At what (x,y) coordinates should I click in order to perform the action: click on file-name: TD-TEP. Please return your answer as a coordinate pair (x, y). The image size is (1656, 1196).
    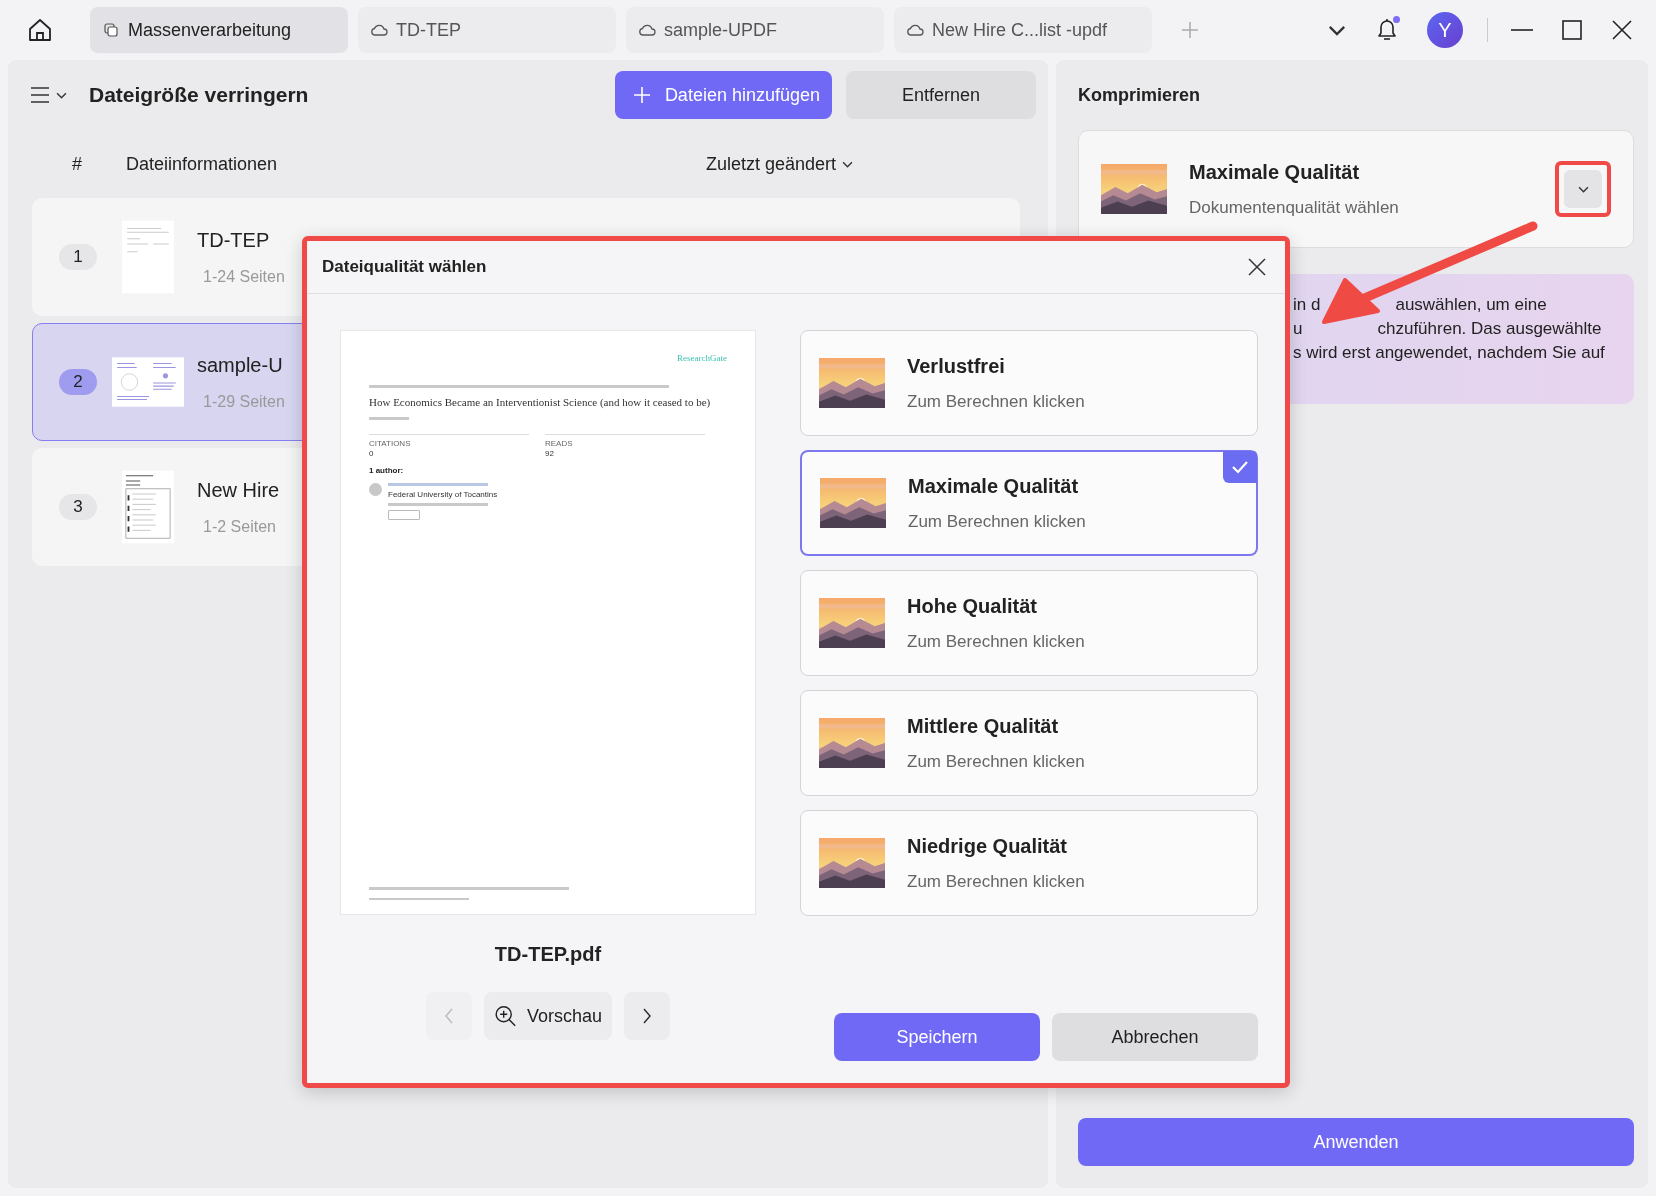
    Looking at the image, I should click on (234, 240).